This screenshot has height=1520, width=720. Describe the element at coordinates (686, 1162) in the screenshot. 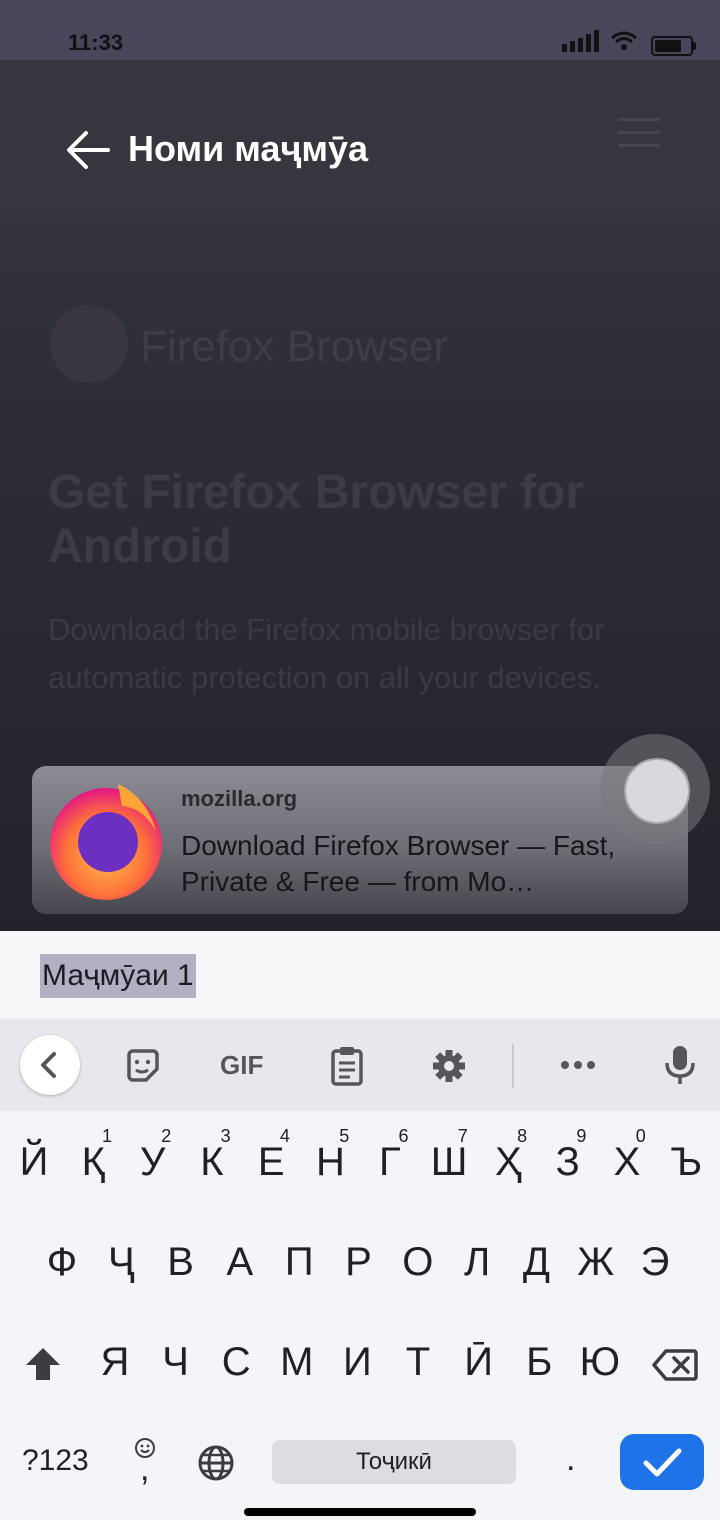

I see `row1-key-12: Ъ` at that location.